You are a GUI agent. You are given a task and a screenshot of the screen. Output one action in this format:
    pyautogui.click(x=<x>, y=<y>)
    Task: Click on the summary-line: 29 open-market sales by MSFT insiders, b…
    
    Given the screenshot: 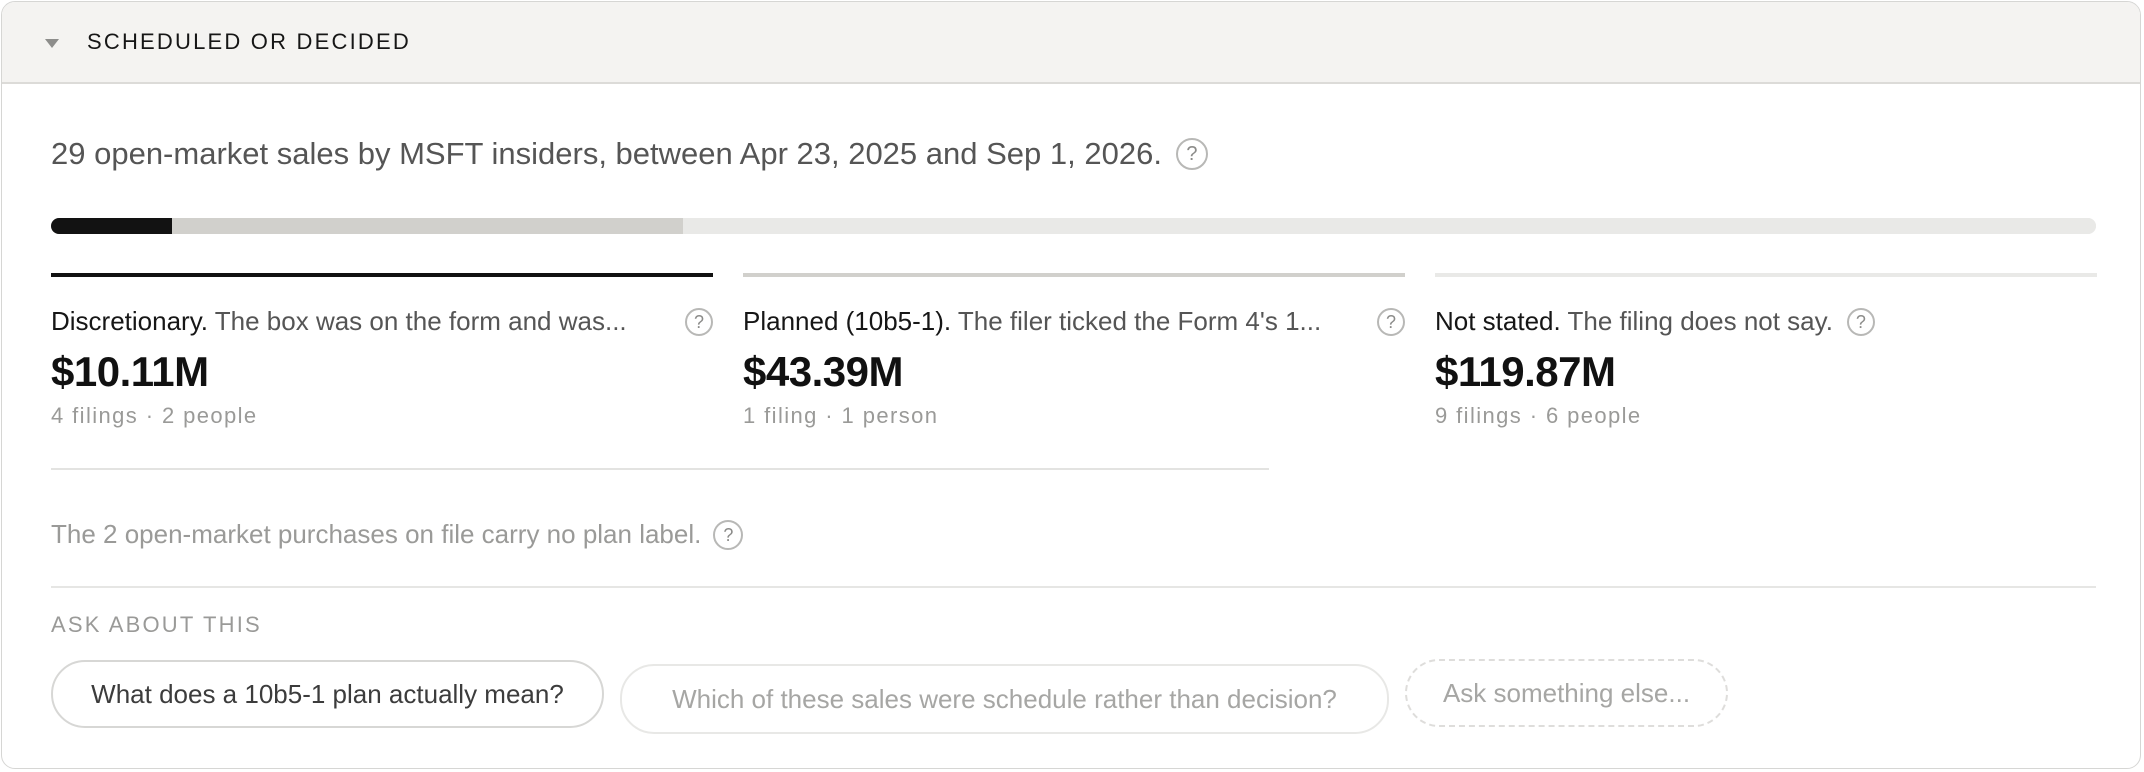 What is the action you would take?
    pyautogui.click(x=629, y=154)
    